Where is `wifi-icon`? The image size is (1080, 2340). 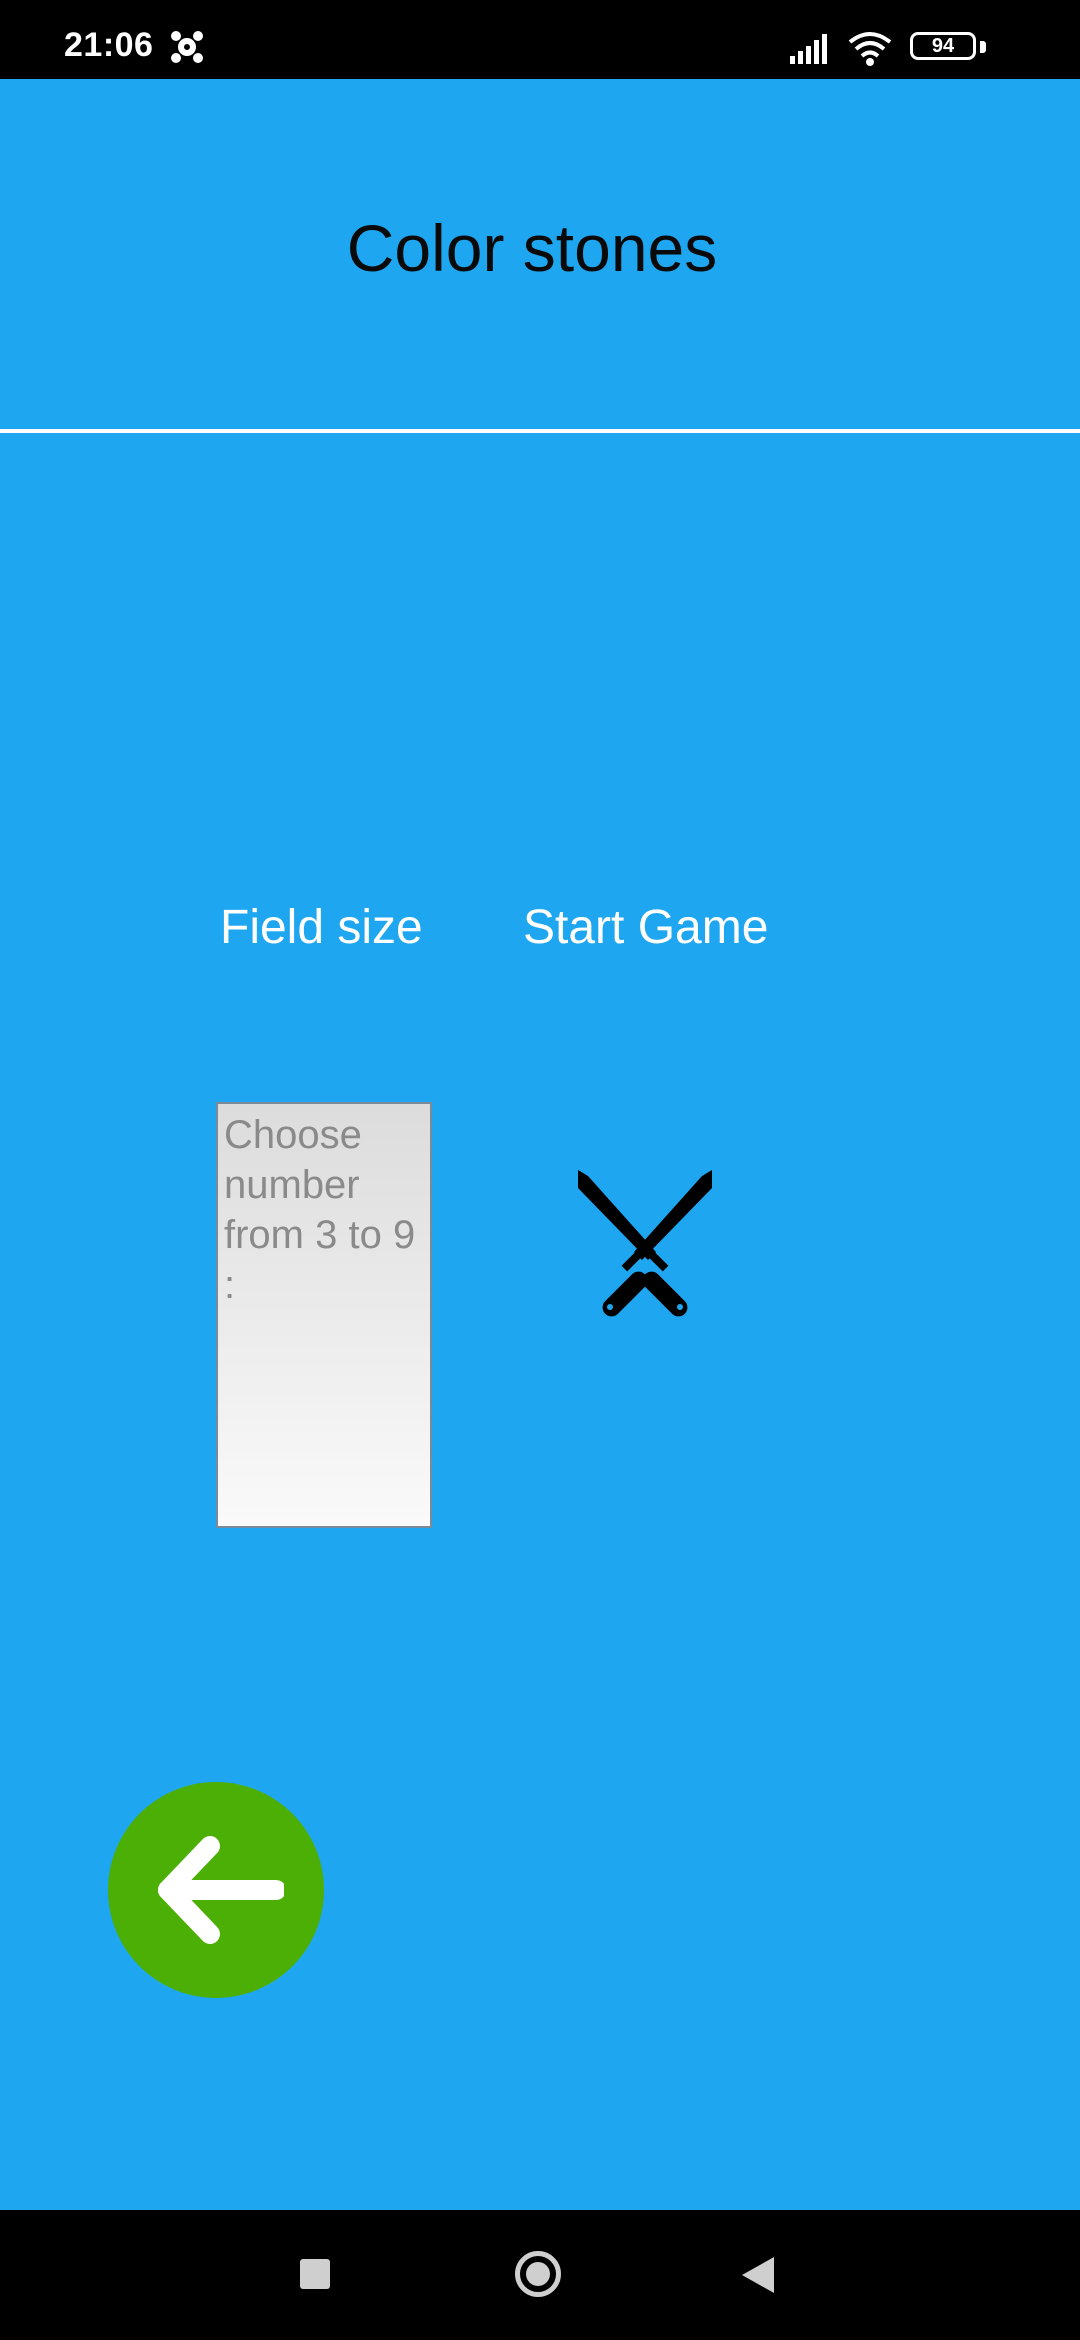 wifi-icon is located at coordinates (870, 49).